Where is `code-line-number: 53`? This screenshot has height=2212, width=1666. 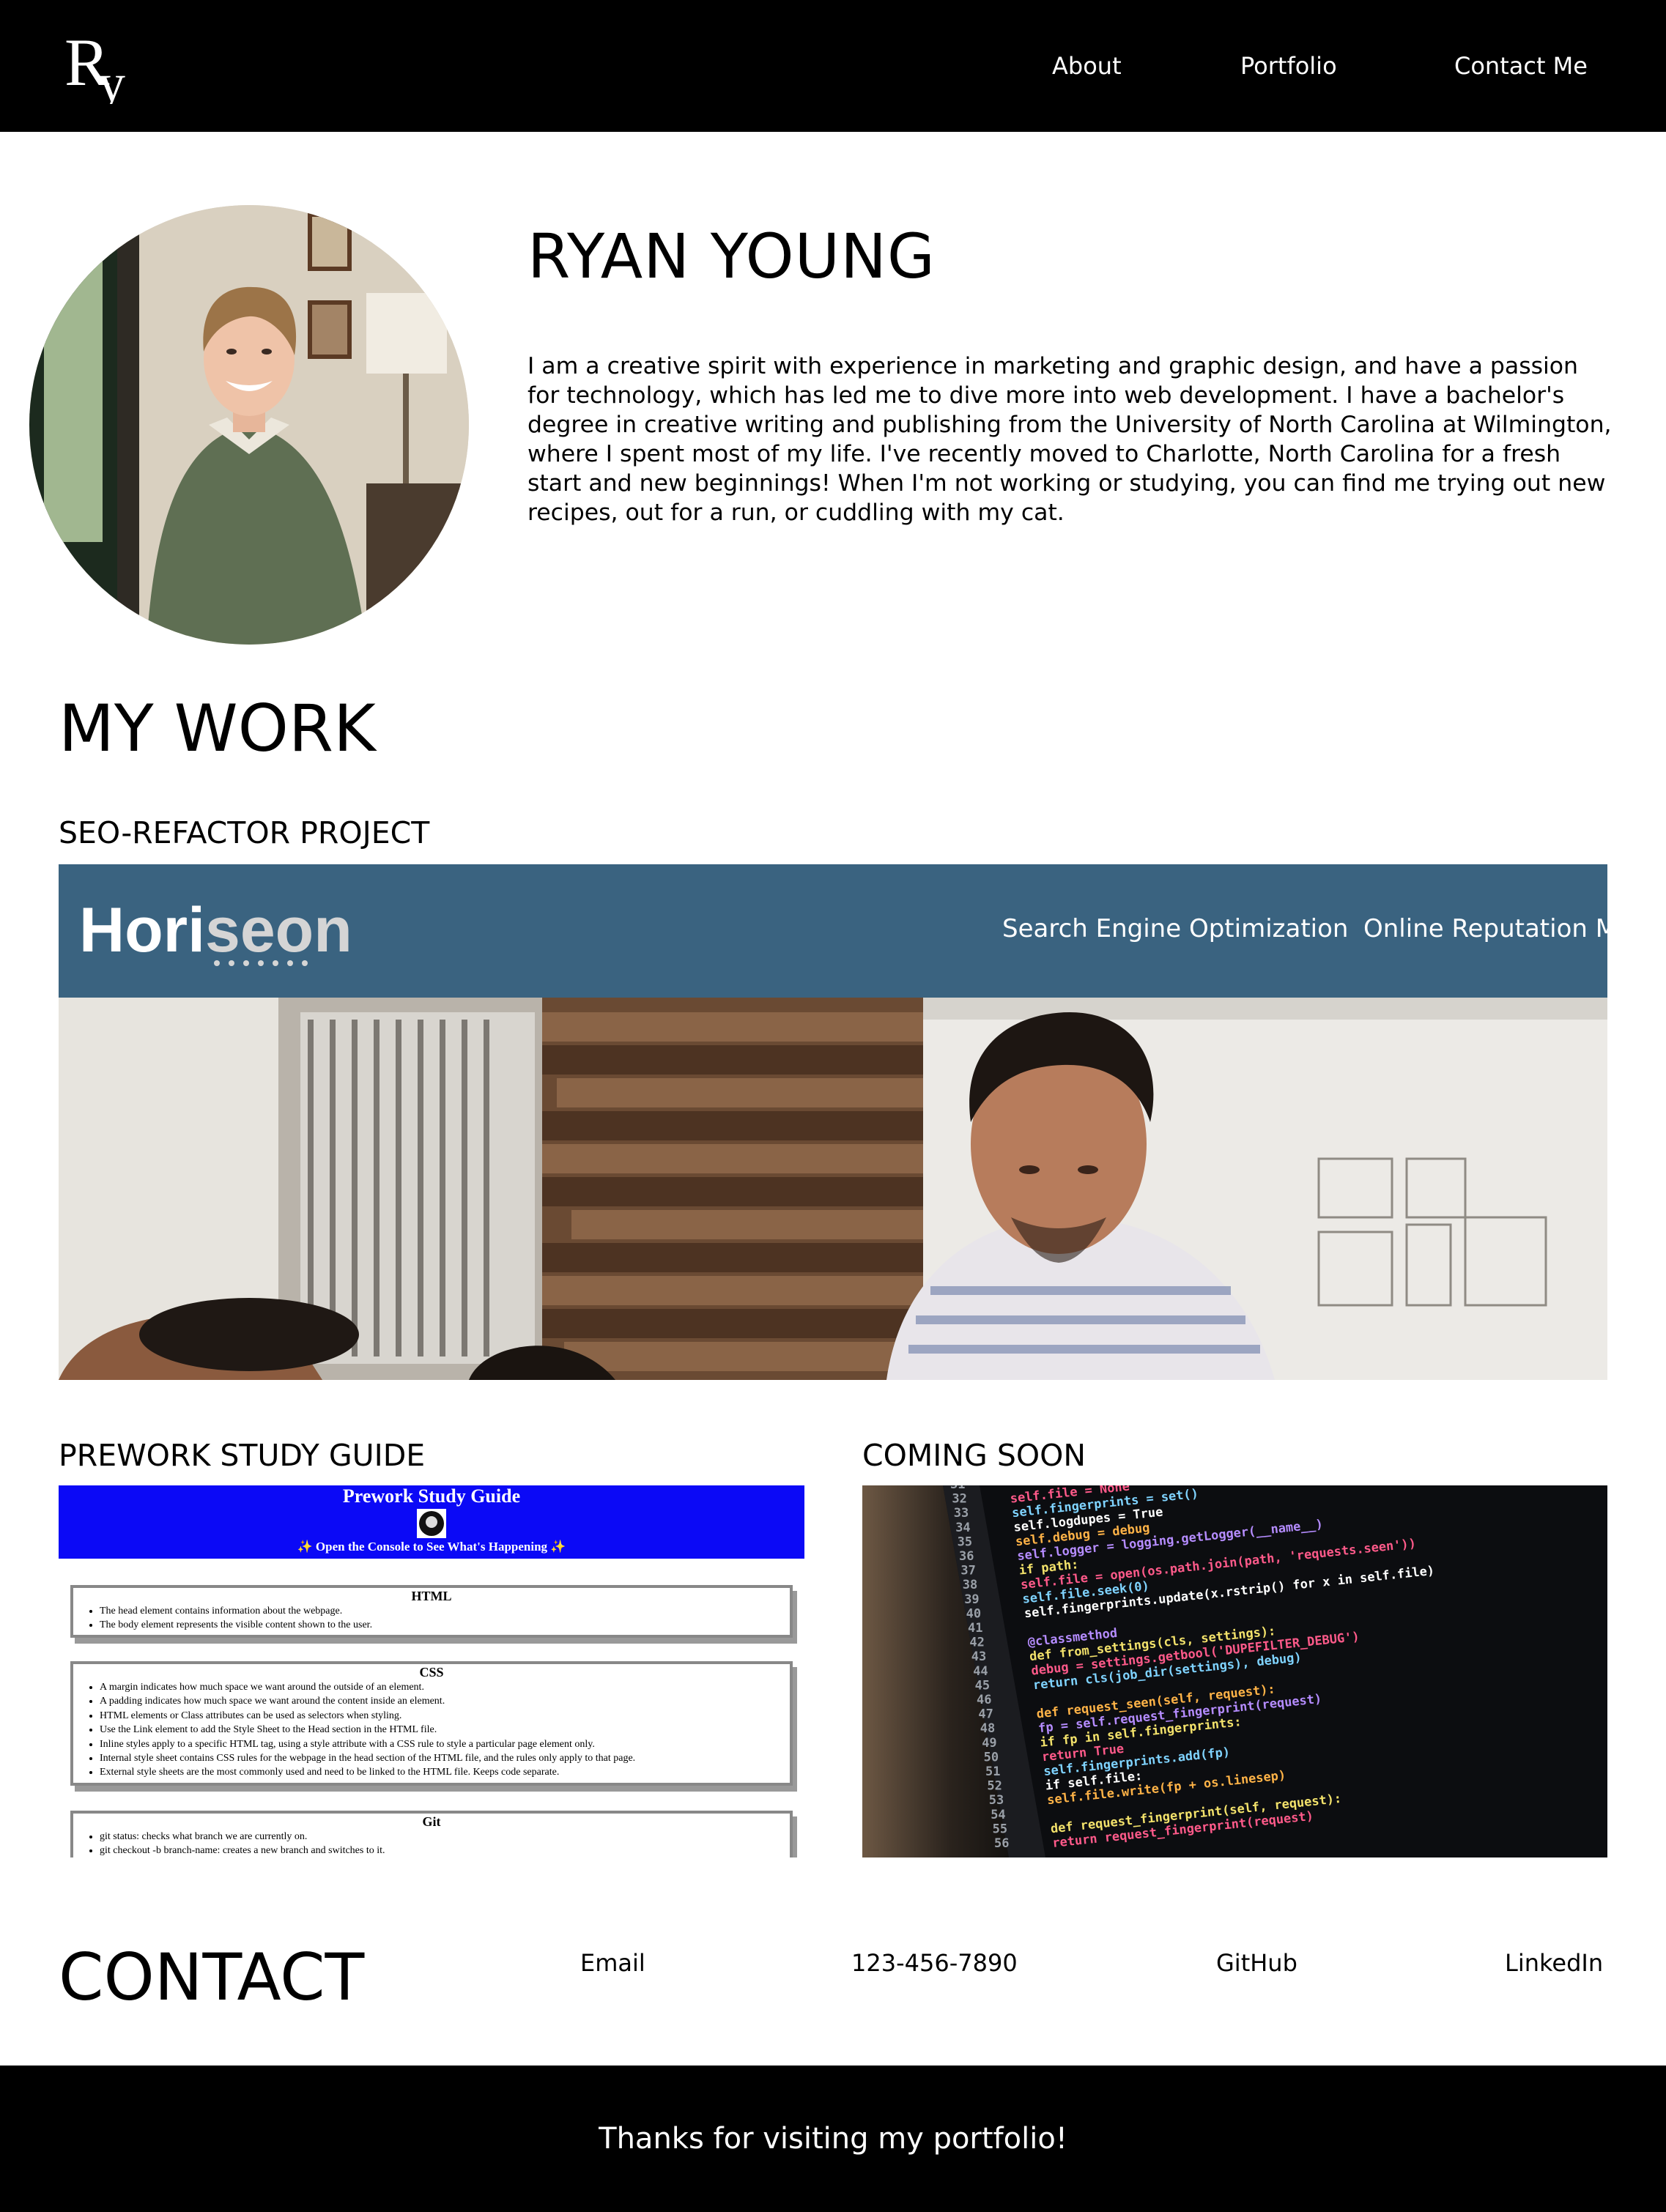
code-line-number: 53 is located at coordinates (996, 1800).